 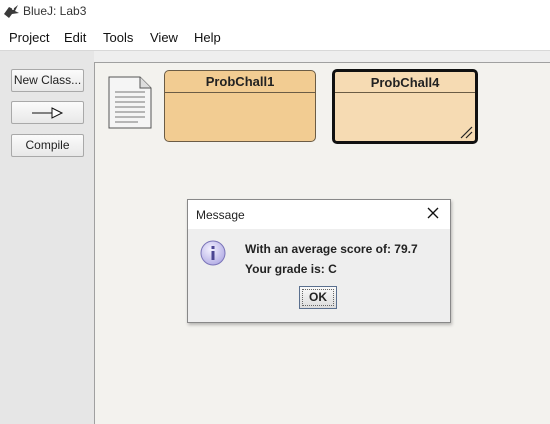 What do you see at coordinates (130, 102) in the screenshot?
I see `readme-document-icon` at bounding box center [130, 102].